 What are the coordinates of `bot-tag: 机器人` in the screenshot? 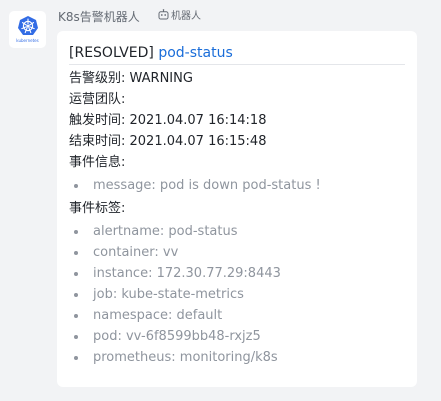 It's located at (179, 17).